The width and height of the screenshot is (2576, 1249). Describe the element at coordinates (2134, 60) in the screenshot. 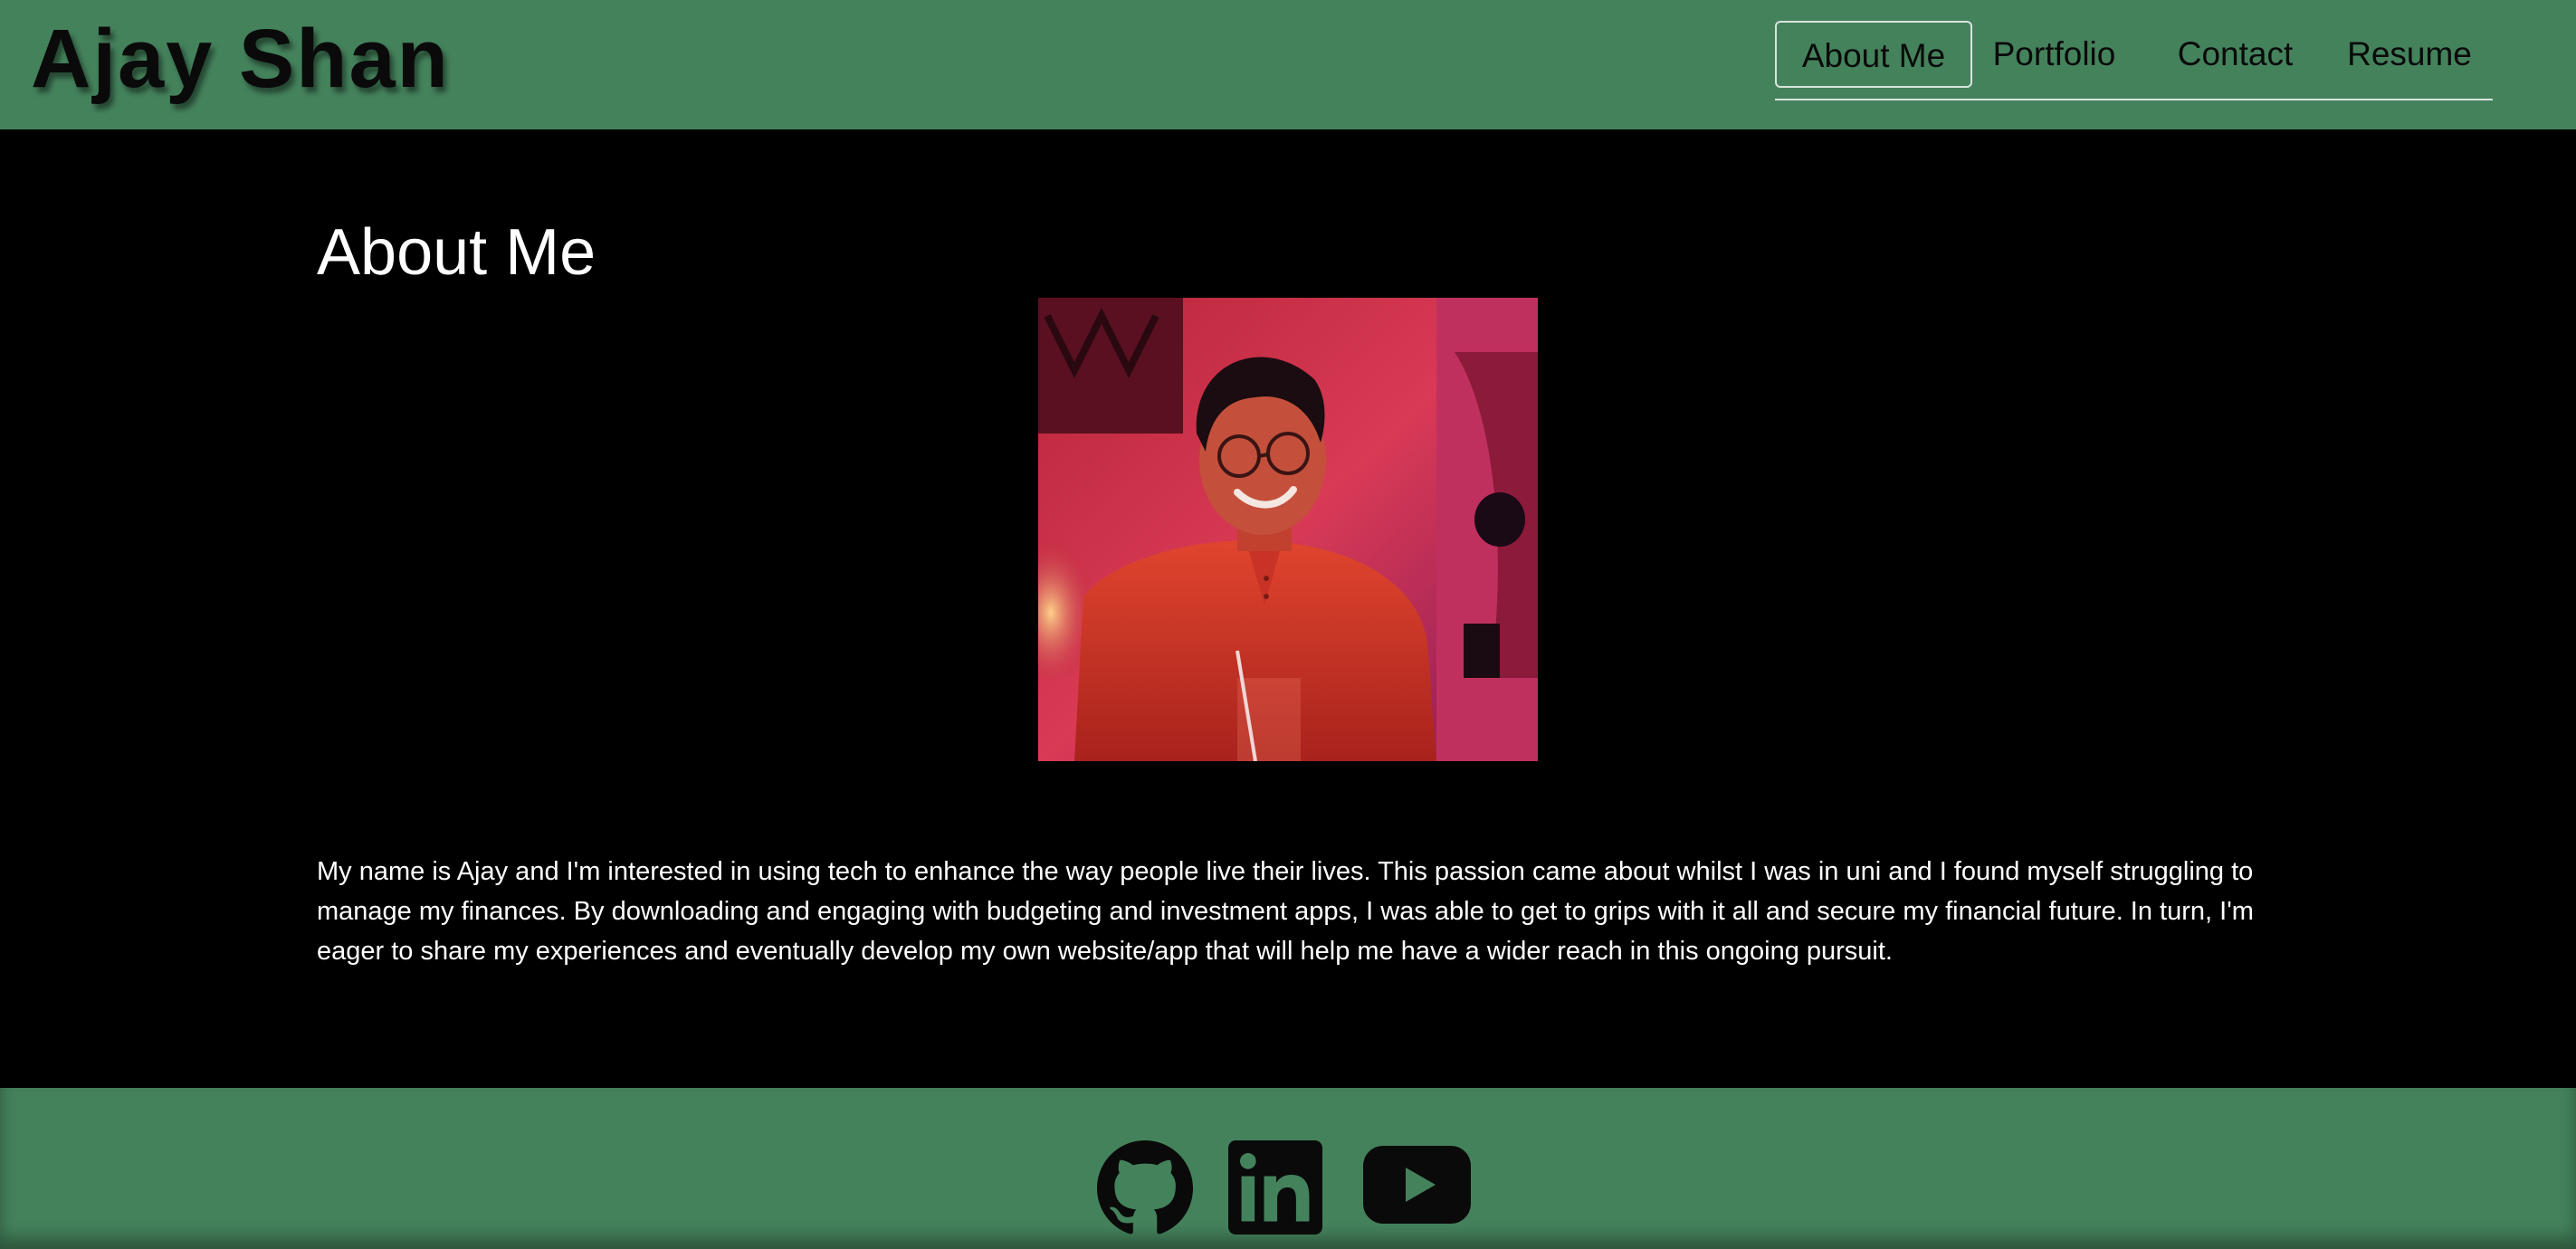

I see `main-nav: About Me Portfolio Contact Resume` at that location.